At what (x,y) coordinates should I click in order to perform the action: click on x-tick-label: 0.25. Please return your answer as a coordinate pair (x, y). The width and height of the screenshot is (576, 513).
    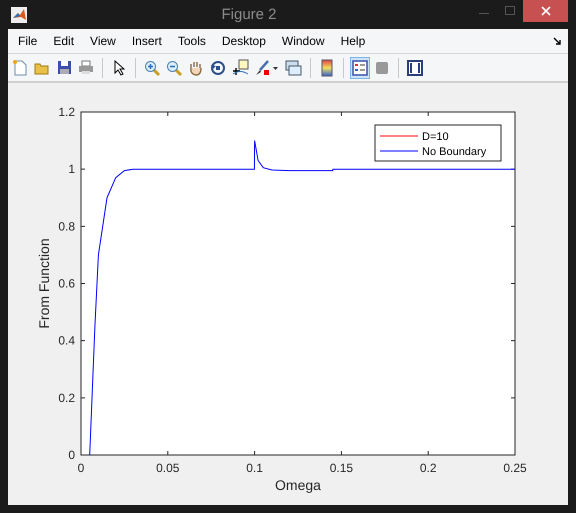
    Looking at the image, I should click on (515, 468).